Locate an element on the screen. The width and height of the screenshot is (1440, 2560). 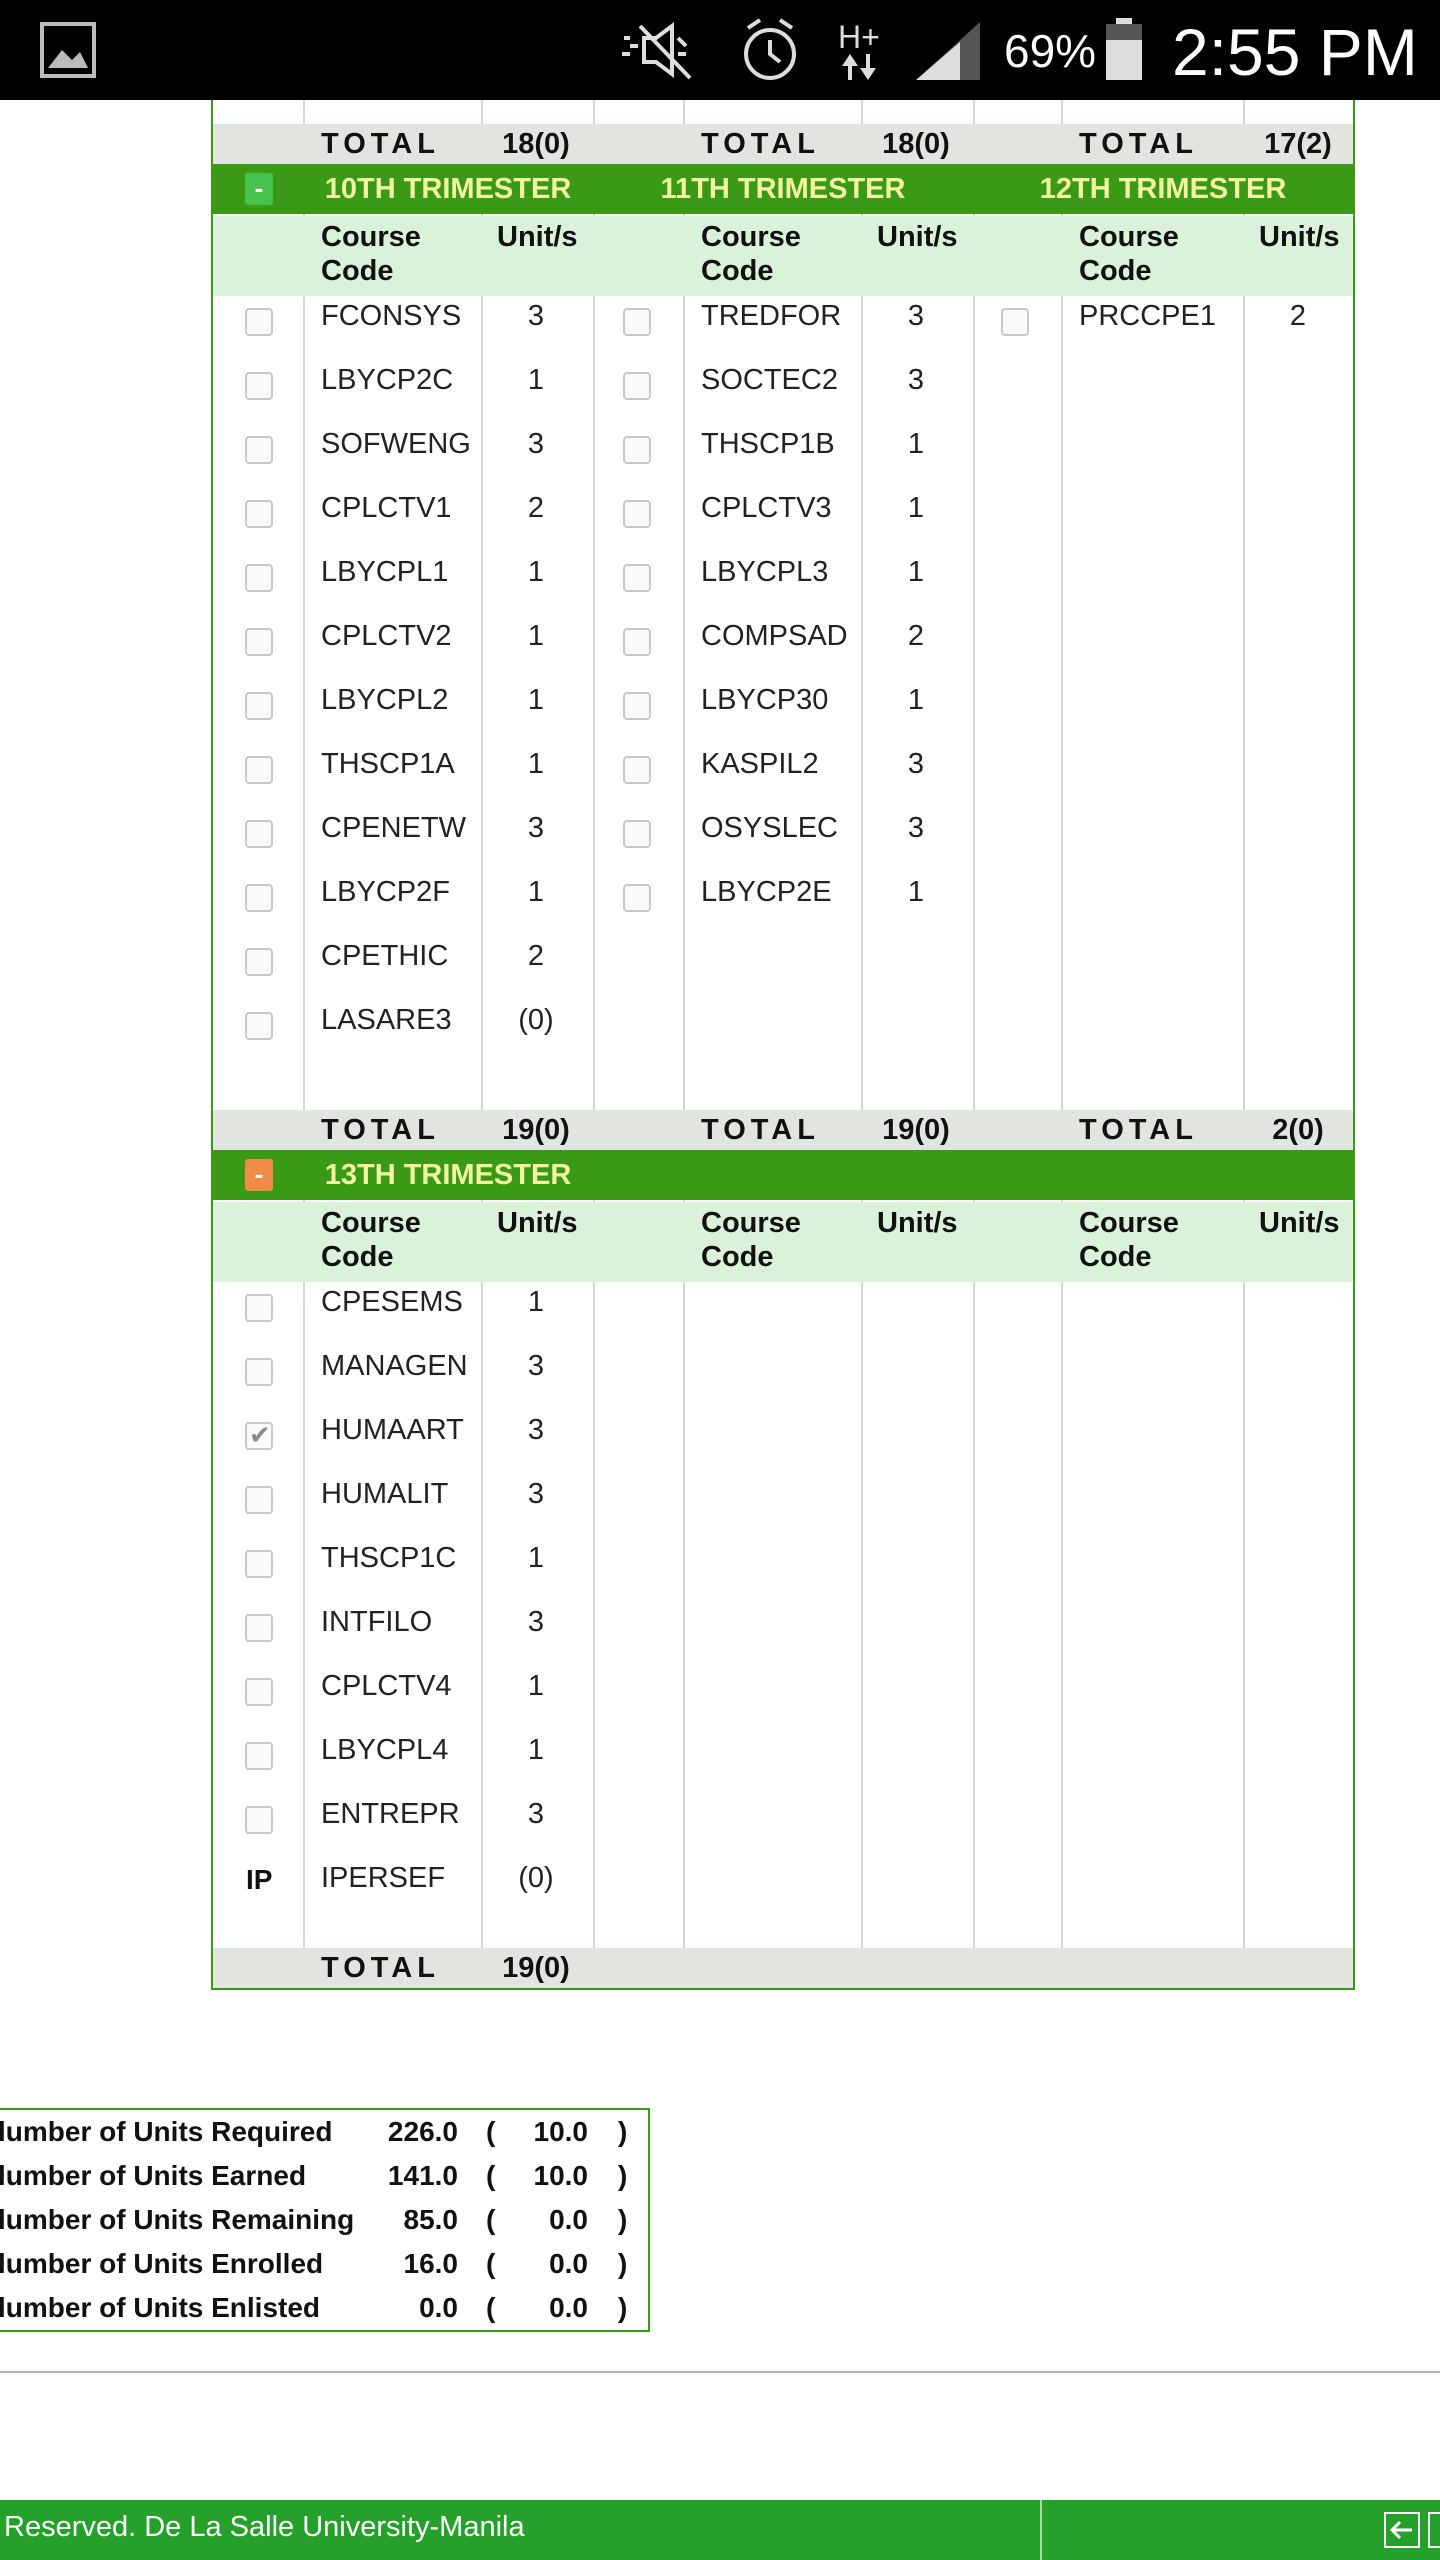
course-code: LBYCPL2 is located at coordinates (385, 700).